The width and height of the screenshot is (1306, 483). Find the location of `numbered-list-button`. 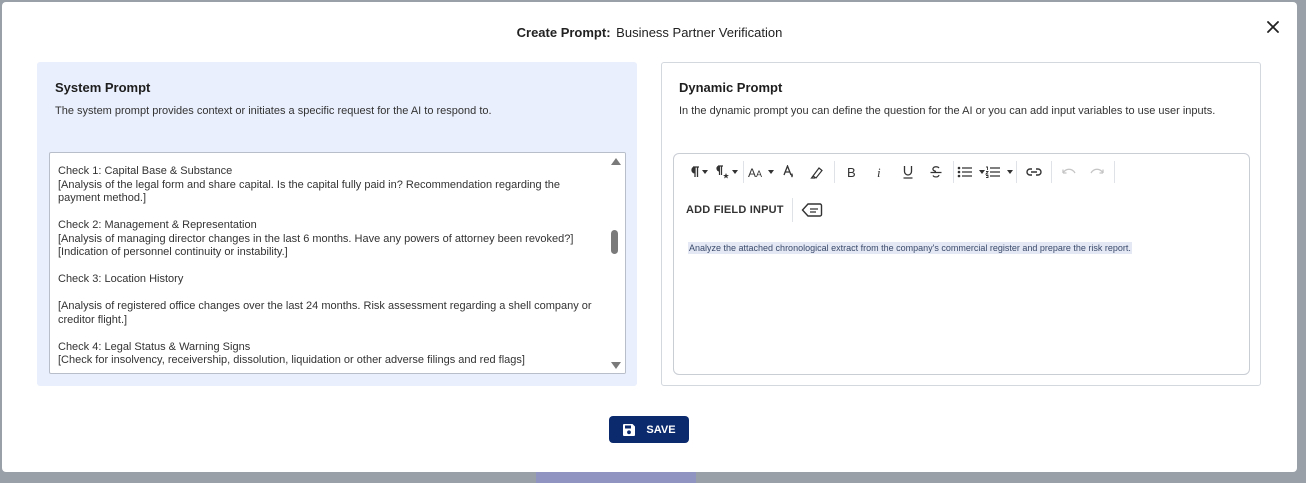

numbered-list-button is located at coordinates (999, 172).